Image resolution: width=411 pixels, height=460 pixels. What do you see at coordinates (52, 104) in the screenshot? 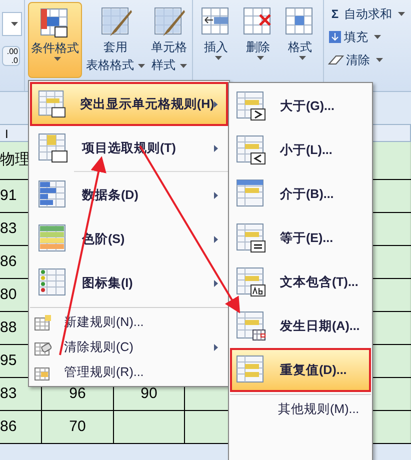
I see `highlight-rules-icon` at bounding box center [52, 104].